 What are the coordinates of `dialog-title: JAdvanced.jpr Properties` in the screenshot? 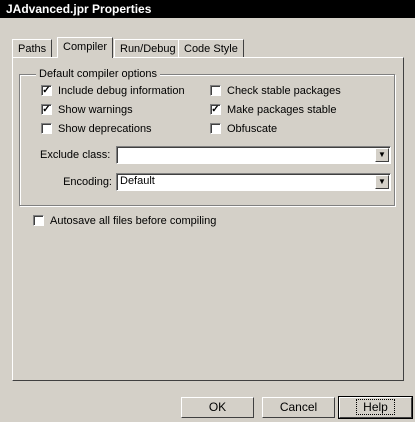 It's located at (207, 9).